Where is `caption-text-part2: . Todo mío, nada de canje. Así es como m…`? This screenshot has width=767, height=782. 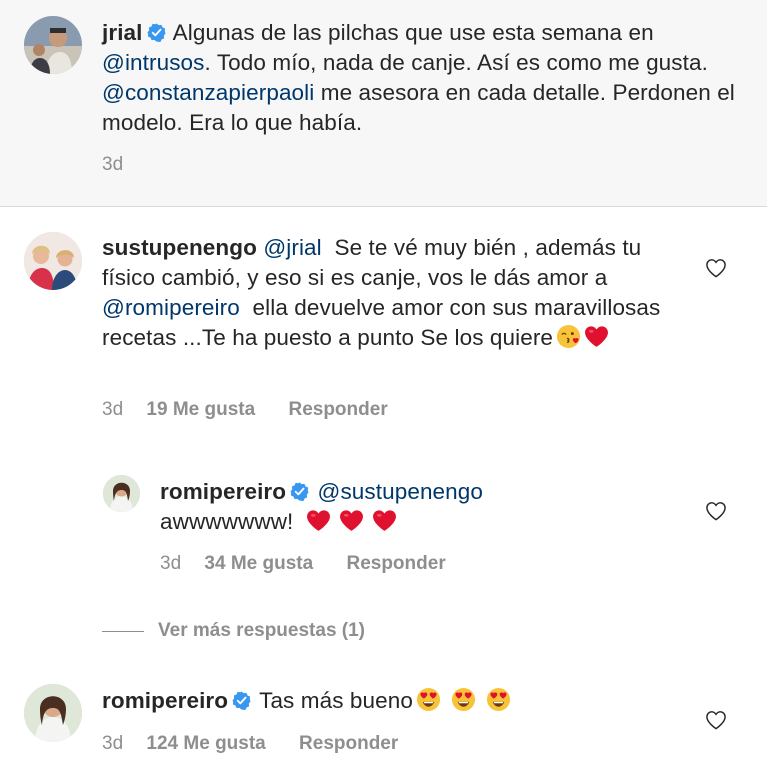
caption-text-part2: . Todo mío, nada de canje. Así es como m… is located at coordinates (456, 62).